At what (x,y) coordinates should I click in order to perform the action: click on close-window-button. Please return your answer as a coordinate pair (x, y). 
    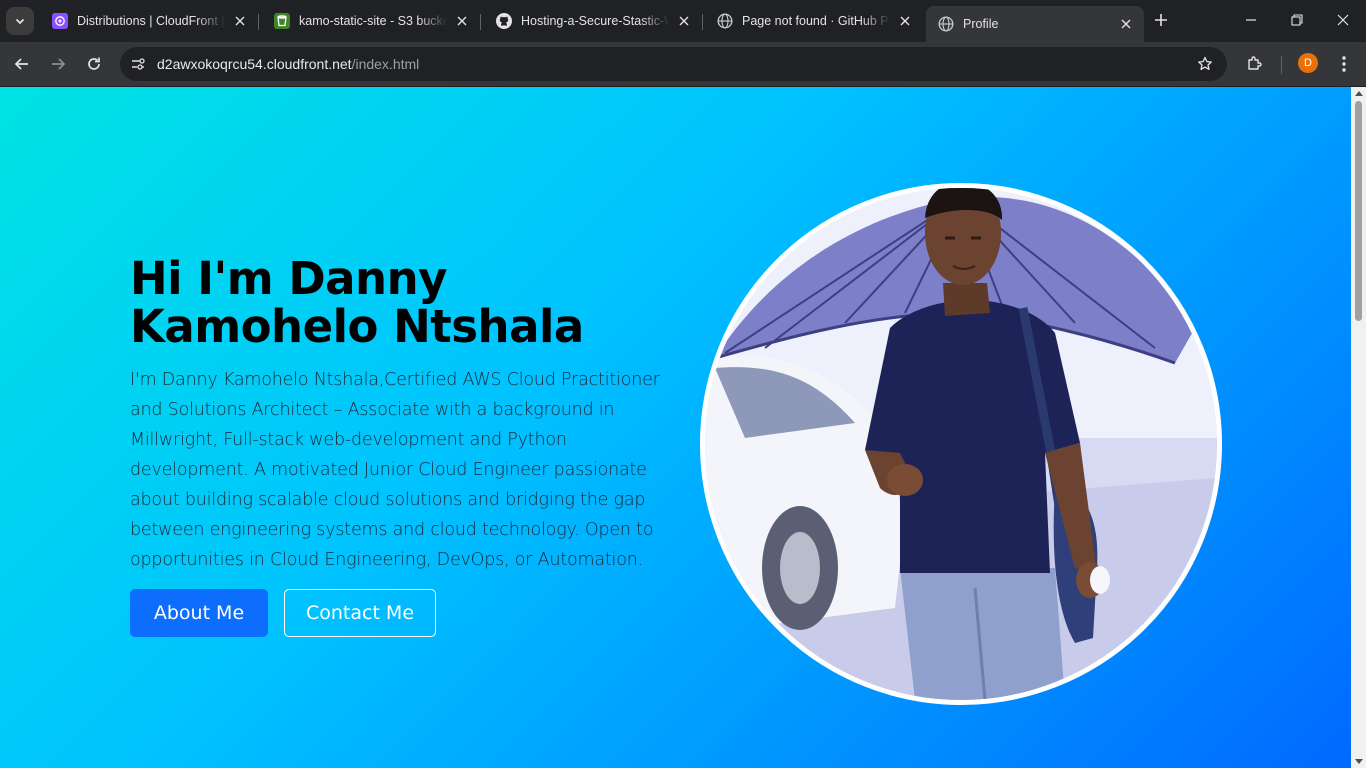
    Looking at the image, I should click on (1343, 20).